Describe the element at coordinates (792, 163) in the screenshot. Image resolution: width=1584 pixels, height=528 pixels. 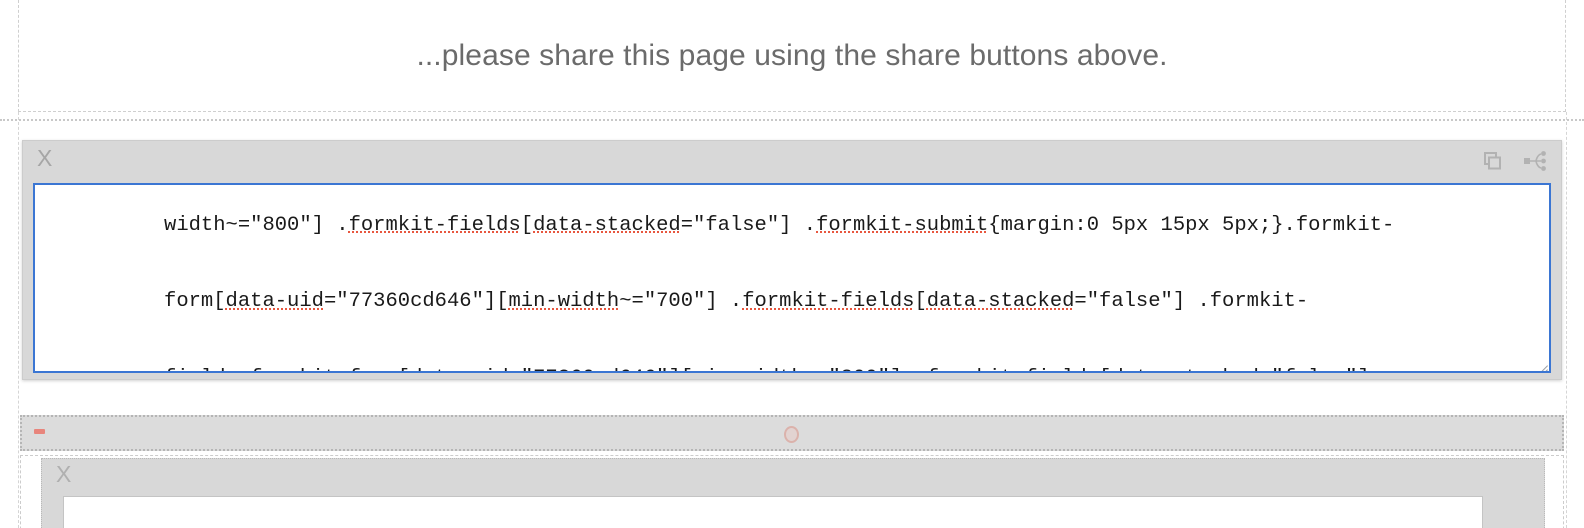
I see `module-toolbar: X` at that location.